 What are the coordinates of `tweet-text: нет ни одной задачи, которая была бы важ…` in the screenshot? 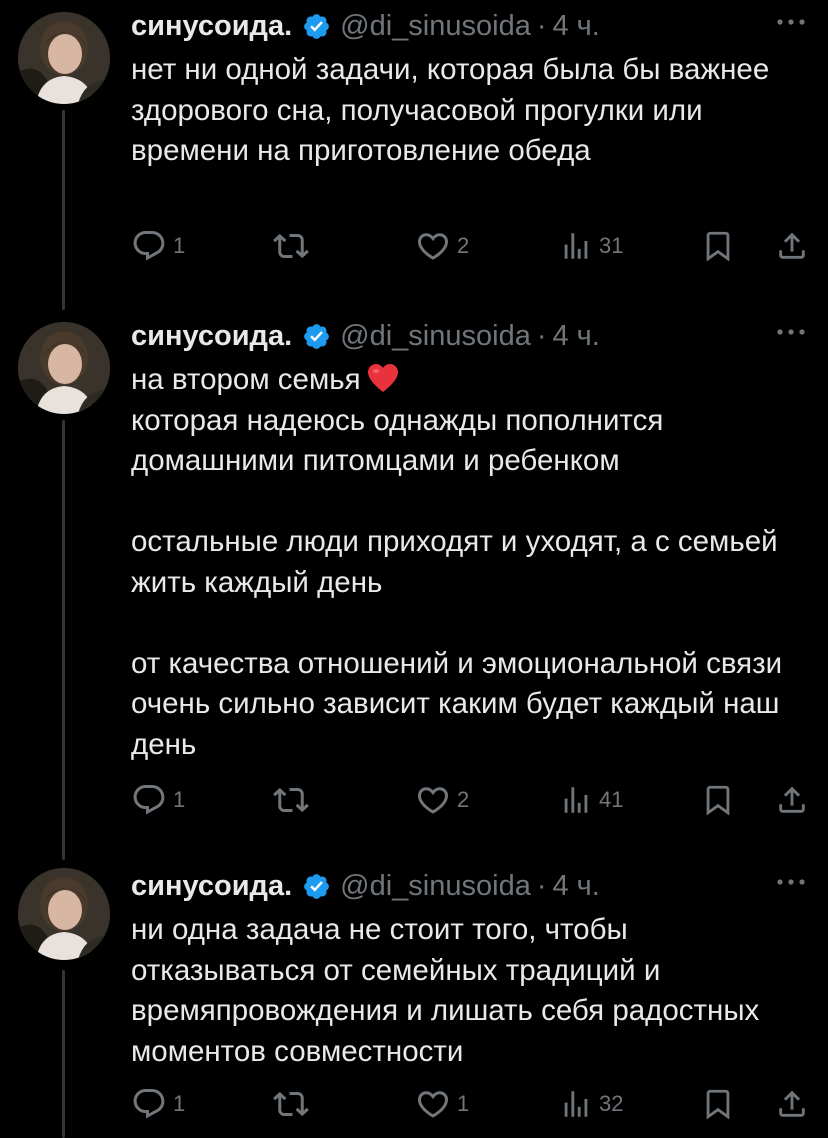 It's located at (461, 111).